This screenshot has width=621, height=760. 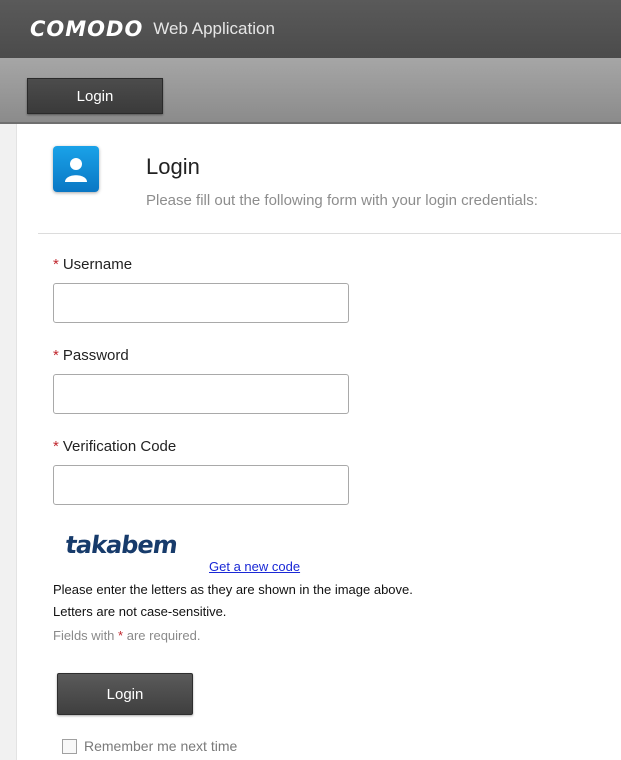 What do you see at coordinates (201, 303) in the screenshot?
I see `username-input` at bounding box center [201, 303].